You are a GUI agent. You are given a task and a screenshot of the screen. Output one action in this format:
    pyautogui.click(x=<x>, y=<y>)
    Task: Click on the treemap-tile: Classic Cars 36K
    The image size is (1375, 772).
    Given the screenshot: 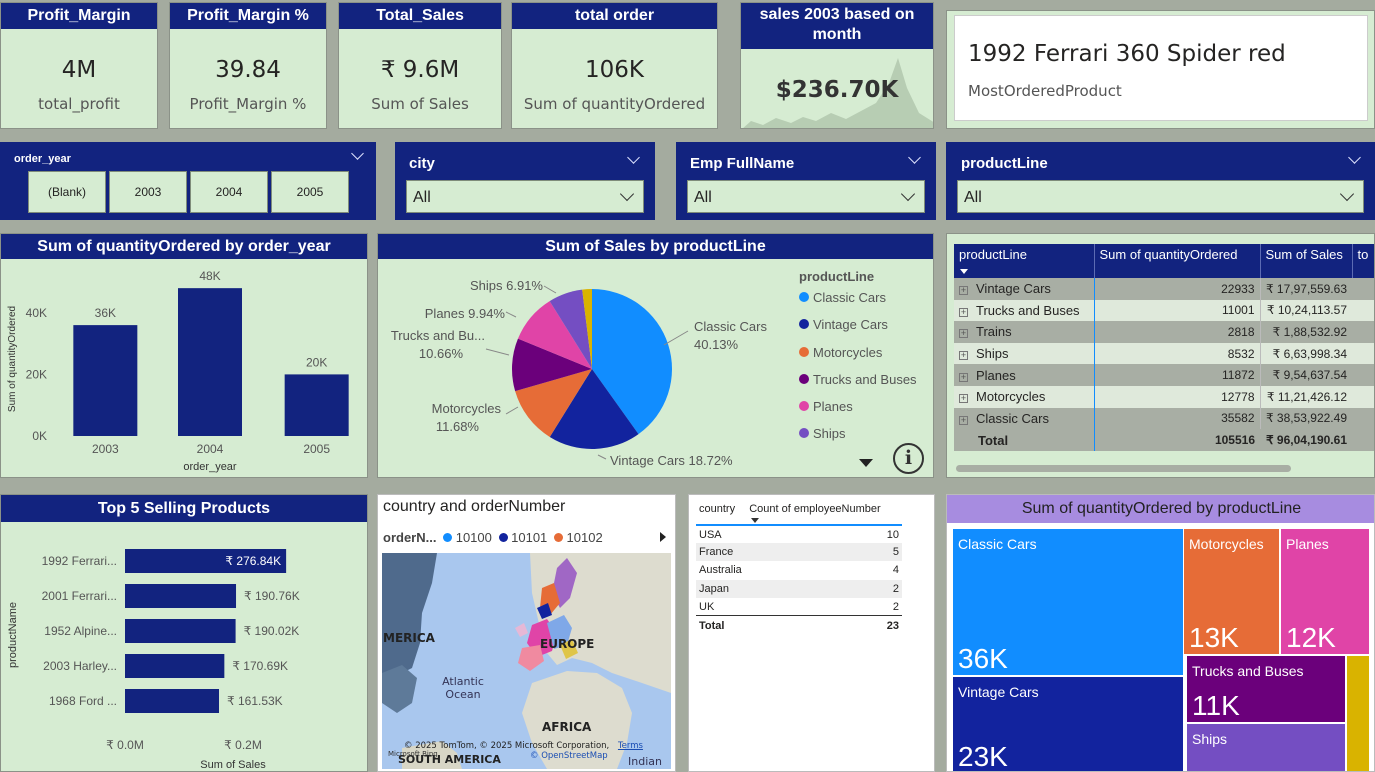 What is the action you would take?
    pyautogui.click(x=1068, y=602)
    